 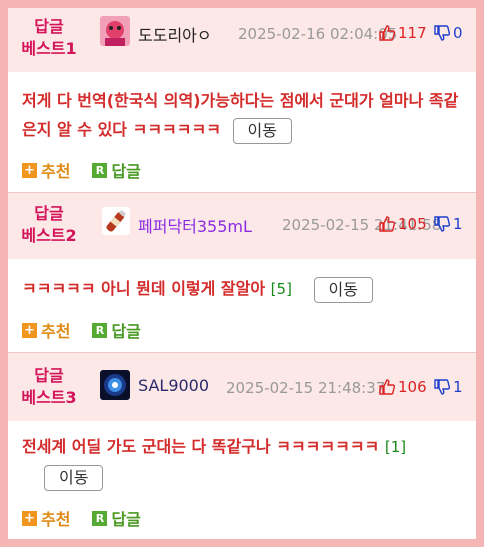 I want to click on like-button: 105, so click(x=402, y=224).